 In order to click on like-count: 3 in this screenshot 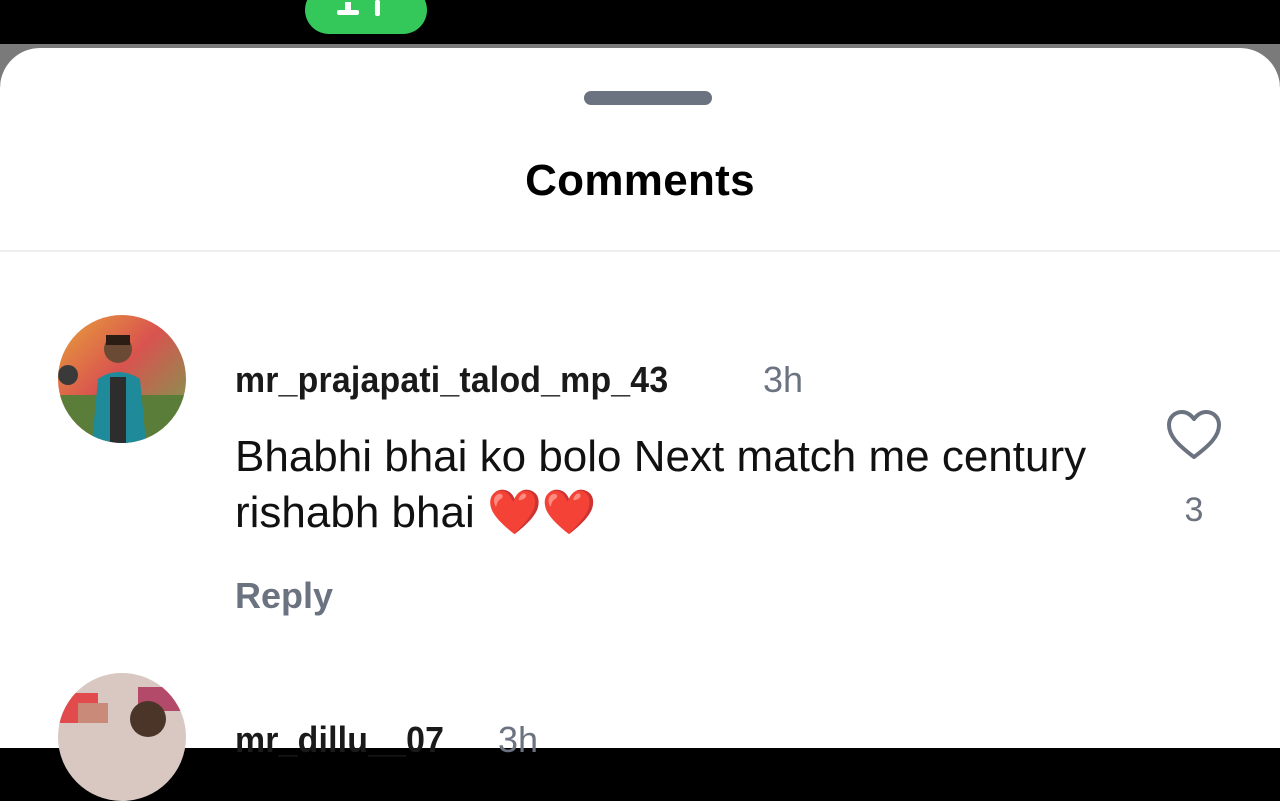, I will do `click(1194, 510)`.